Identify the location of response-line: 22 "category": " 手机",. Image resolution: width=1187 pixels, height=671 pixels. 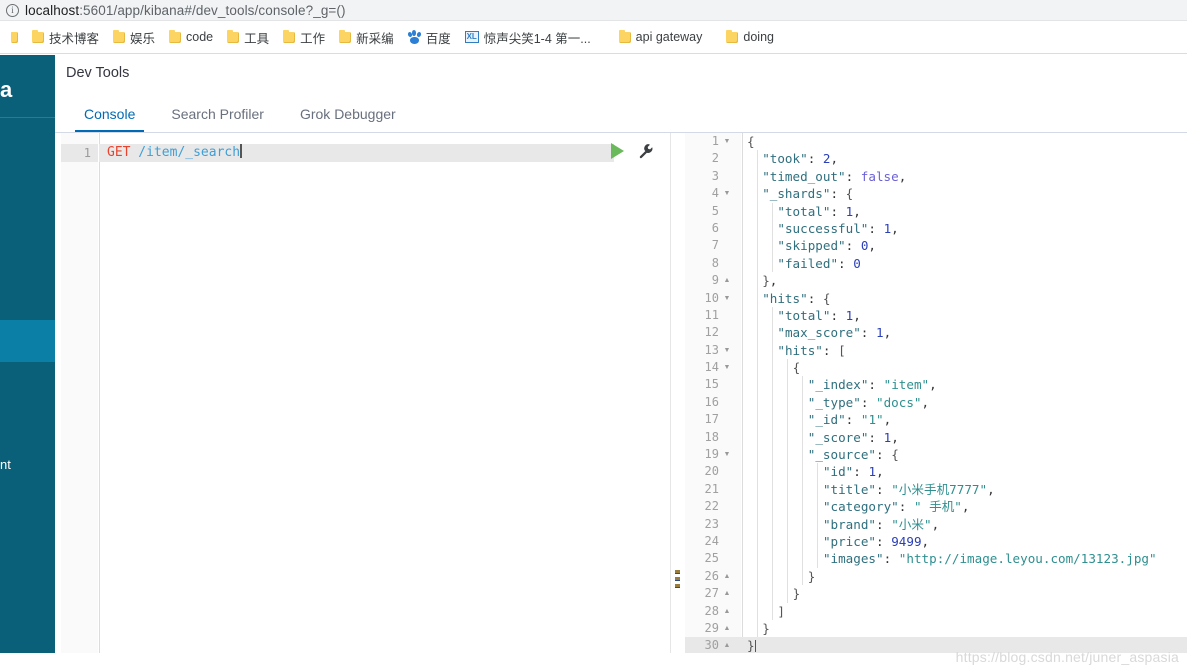
(936, 507).